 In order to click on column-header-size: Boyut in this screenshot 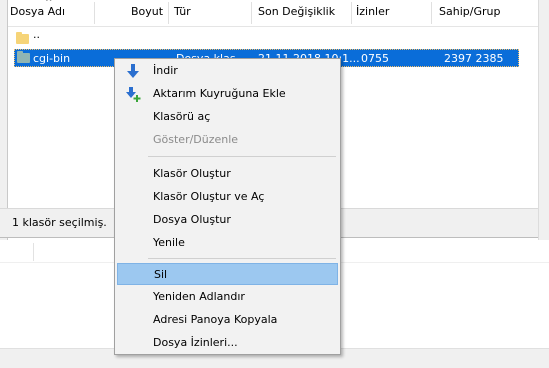, I will do `click(147, 13)`.